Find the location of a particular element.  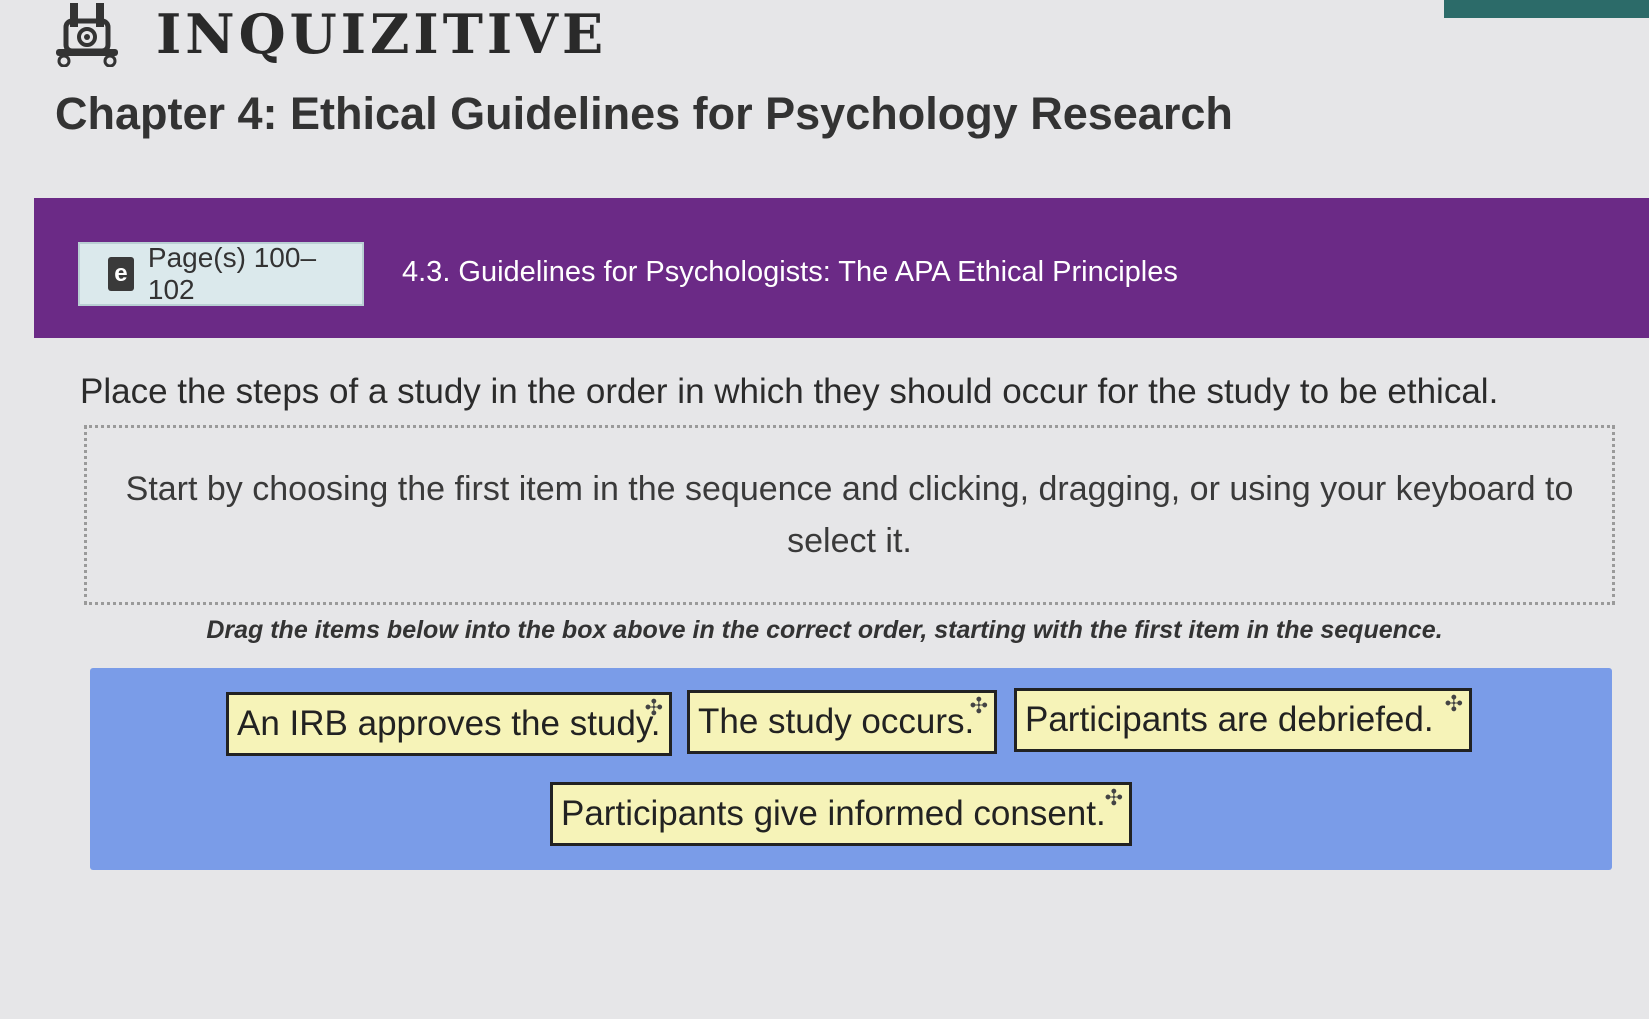

brand-name: INQUIZITIVE is located at coordinates (382, 34).